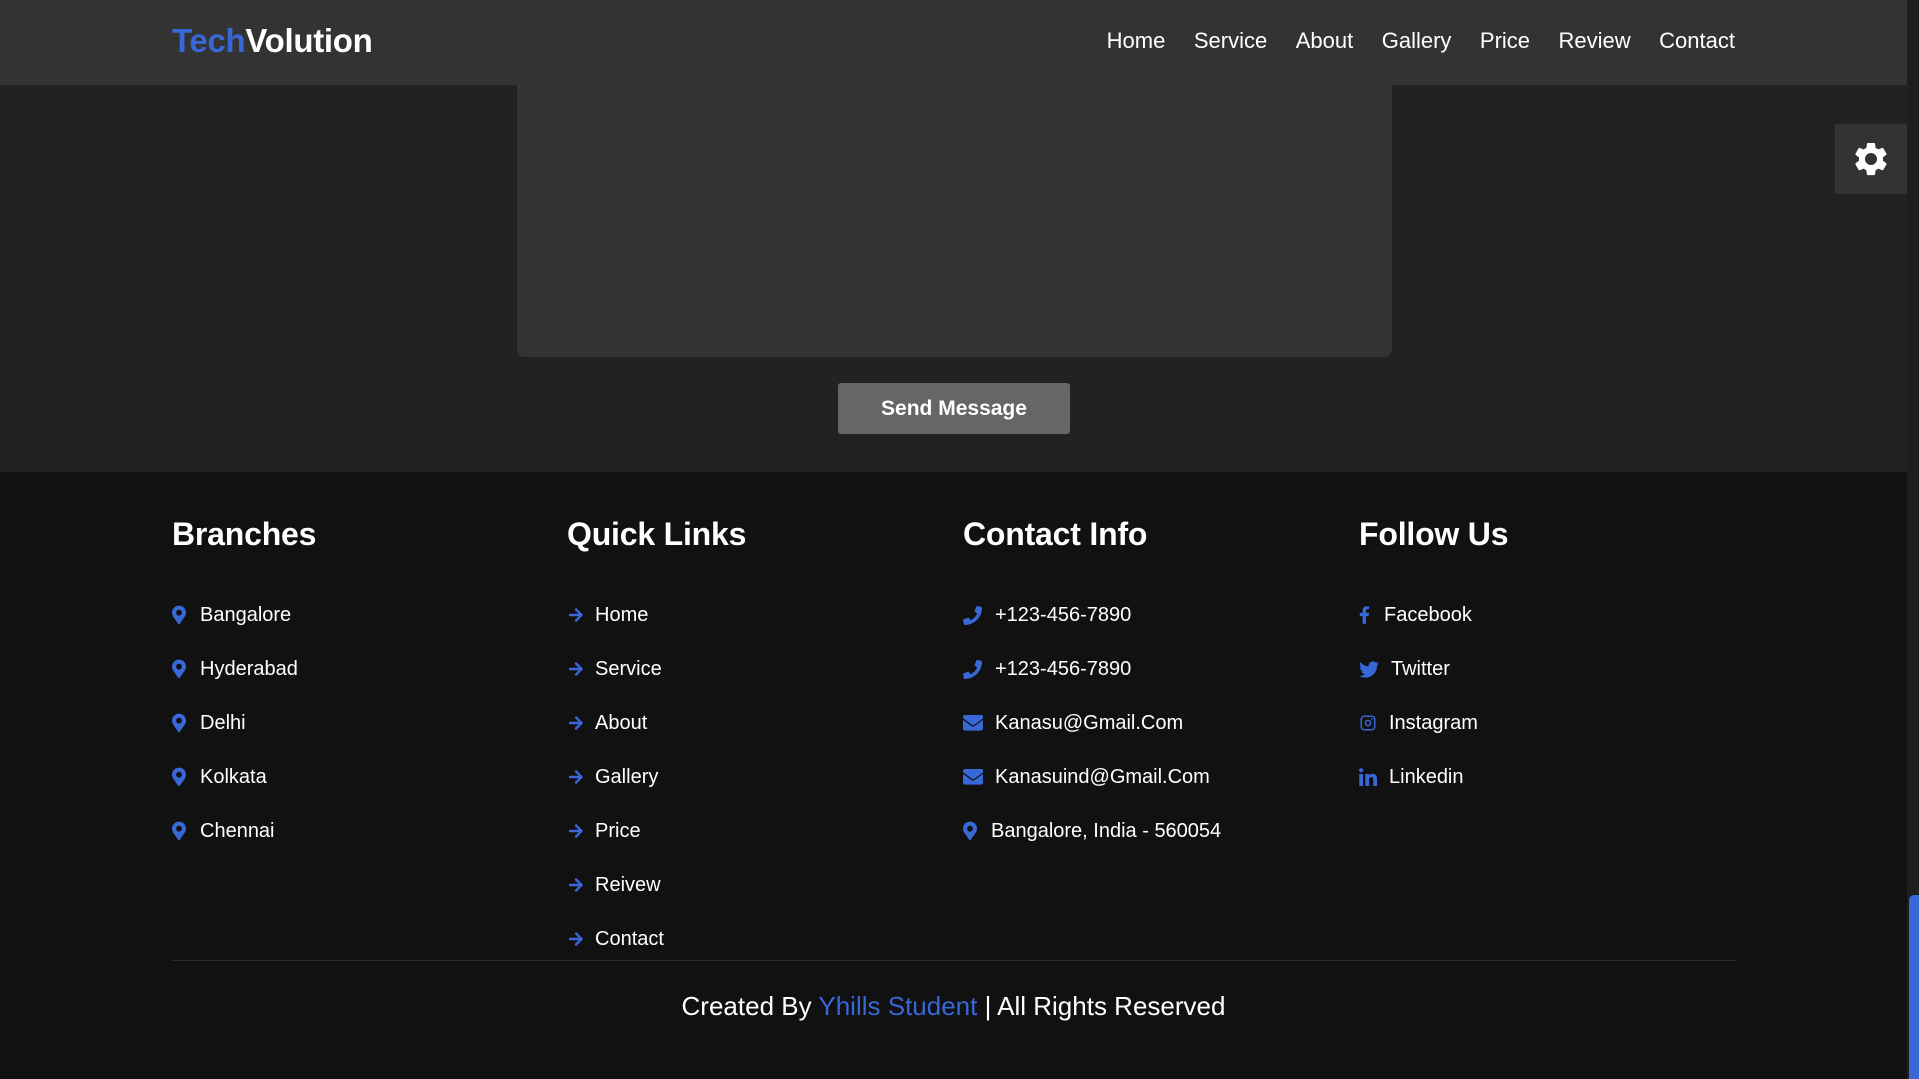 This screenshot has width=1919, height=1079. I want to click on settings-button, so click(1871, 159).